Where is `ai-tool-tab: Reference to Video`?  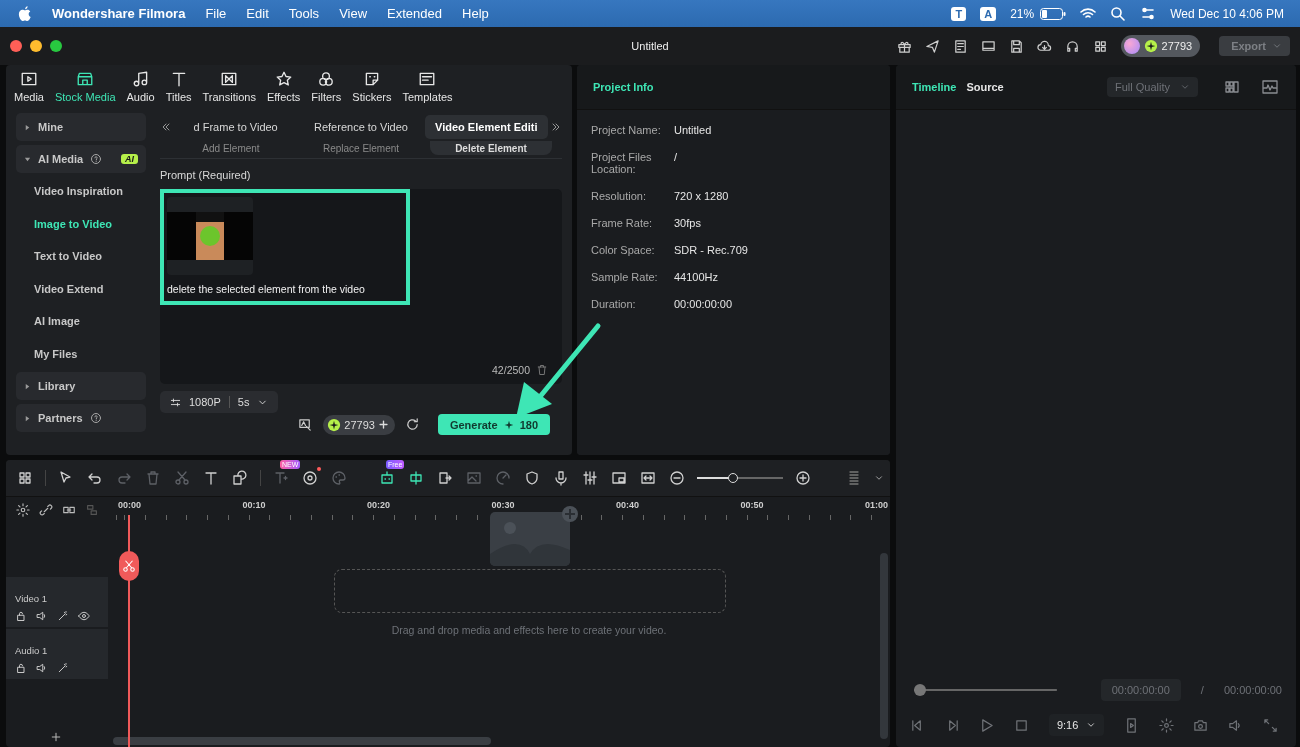
ai-tool-tab: Reference to Video is located at coordinates (361, 127).